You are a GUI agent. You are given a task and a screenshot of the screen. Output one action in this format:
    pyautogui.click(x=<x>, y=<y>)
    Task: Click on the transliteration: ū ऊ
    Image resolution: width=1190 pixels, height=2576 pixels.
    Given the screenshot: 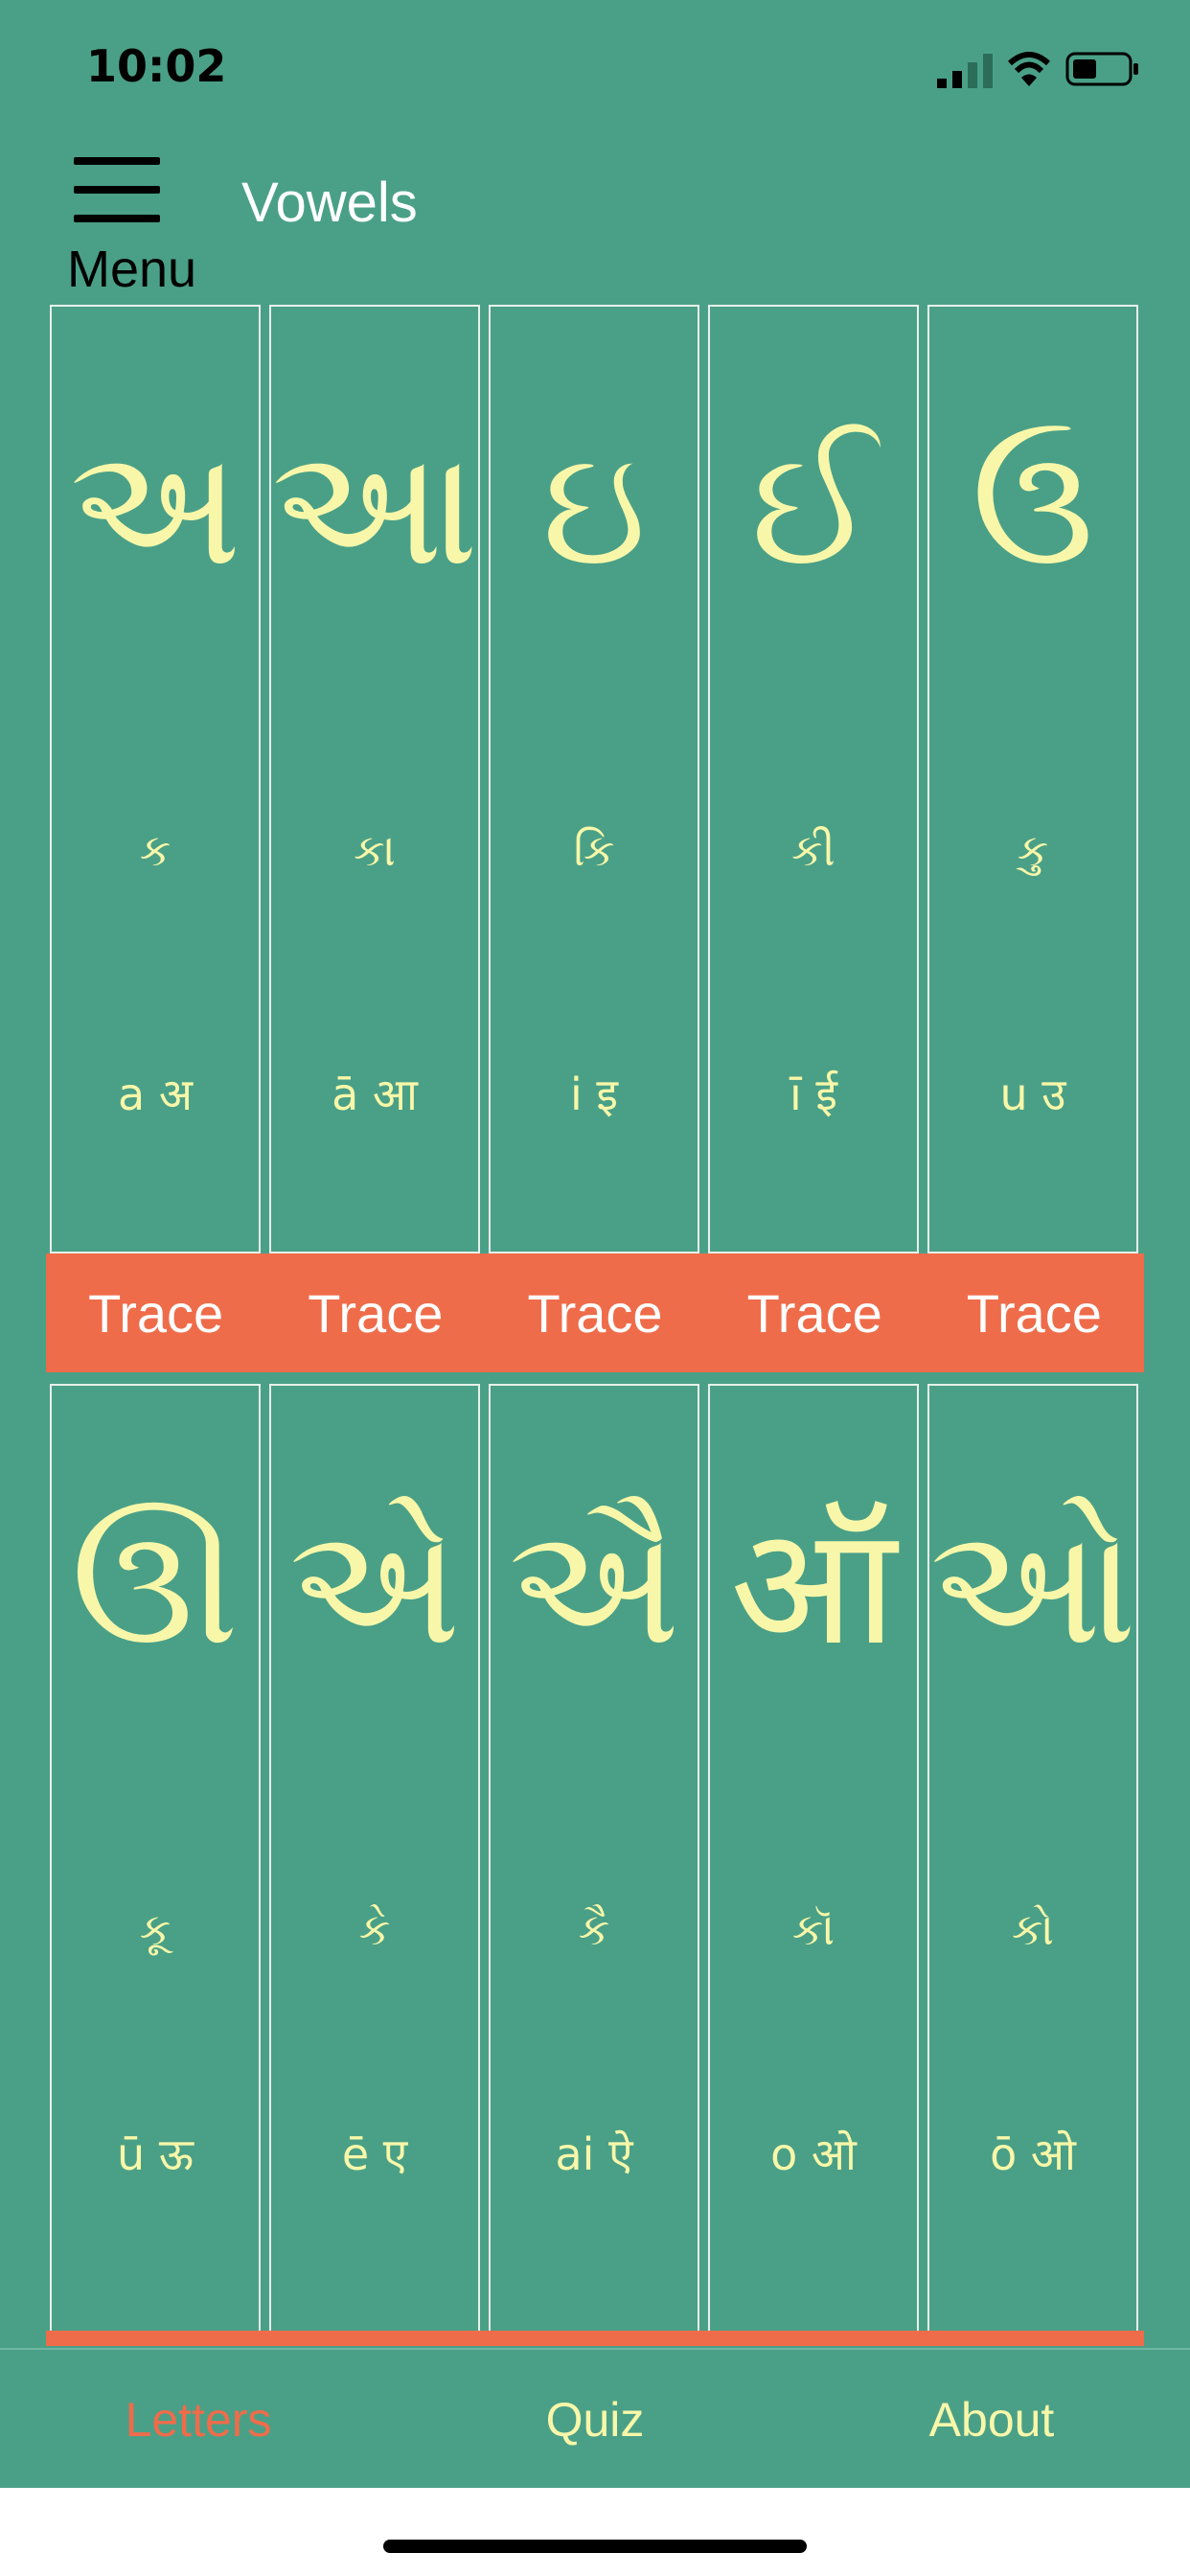 What is the action you would take?
    pyautogui.click(x=155, y=2154)
    